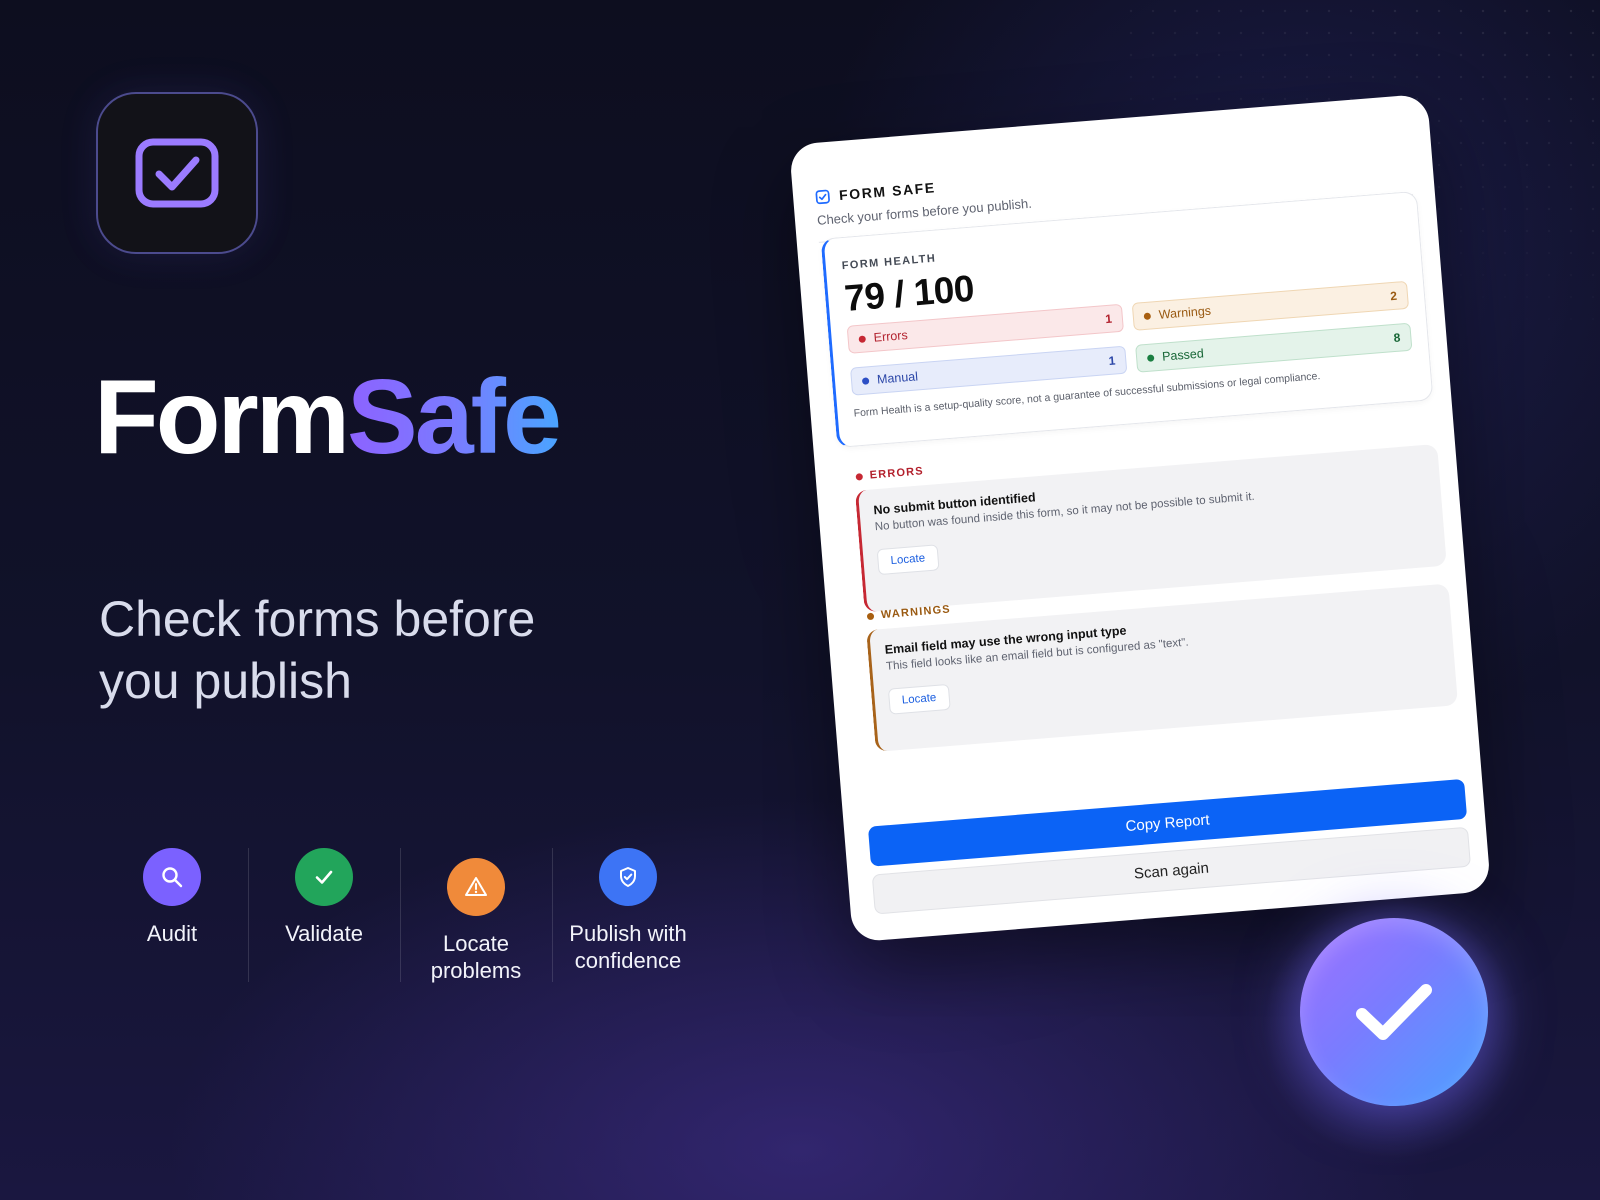 This screenshot has height=1200, width=1600. I want to click on stat-count: 8, so click(1397, 338).